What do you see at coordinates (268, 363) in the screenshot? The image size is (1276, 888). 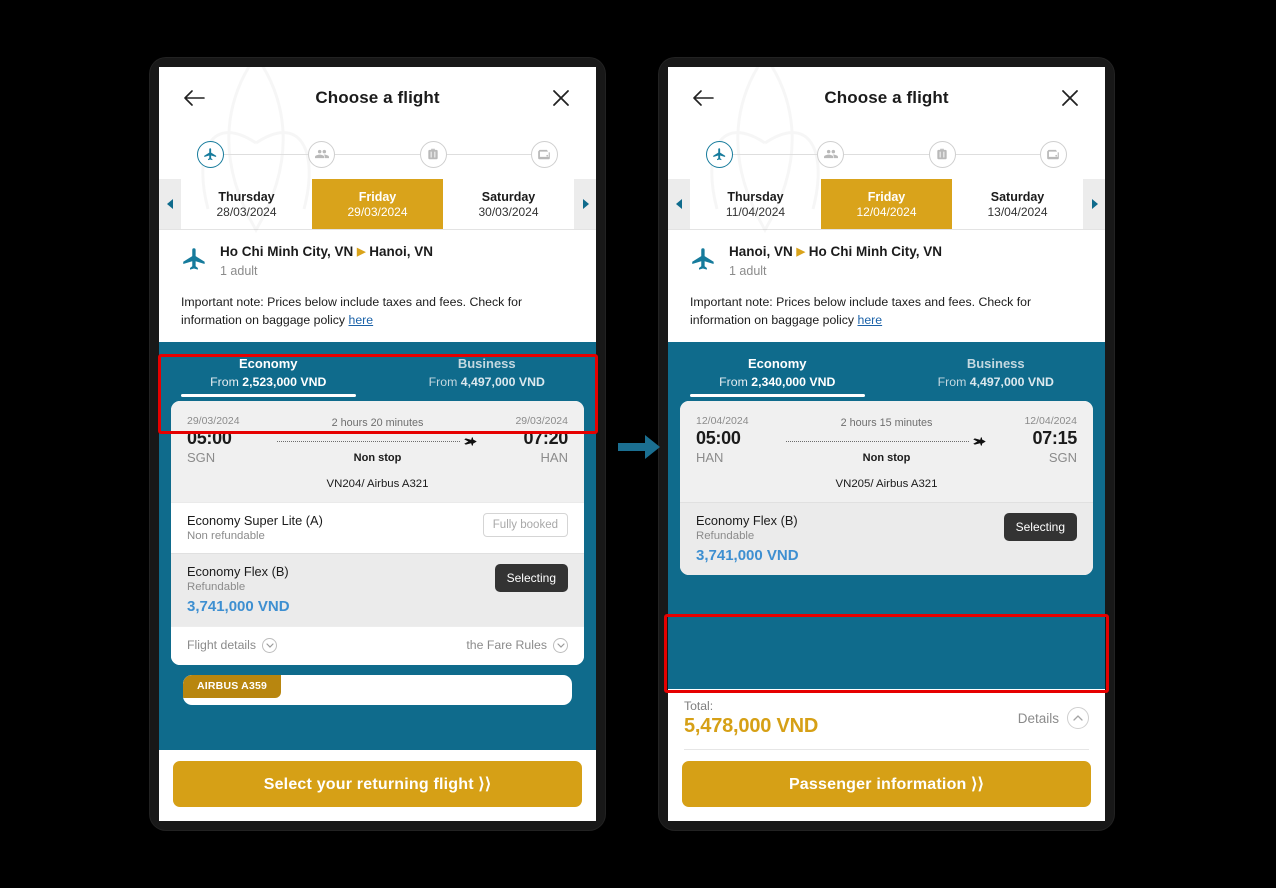 I see `cabin-tab-label: Economy` at bounding box center [268, 363].